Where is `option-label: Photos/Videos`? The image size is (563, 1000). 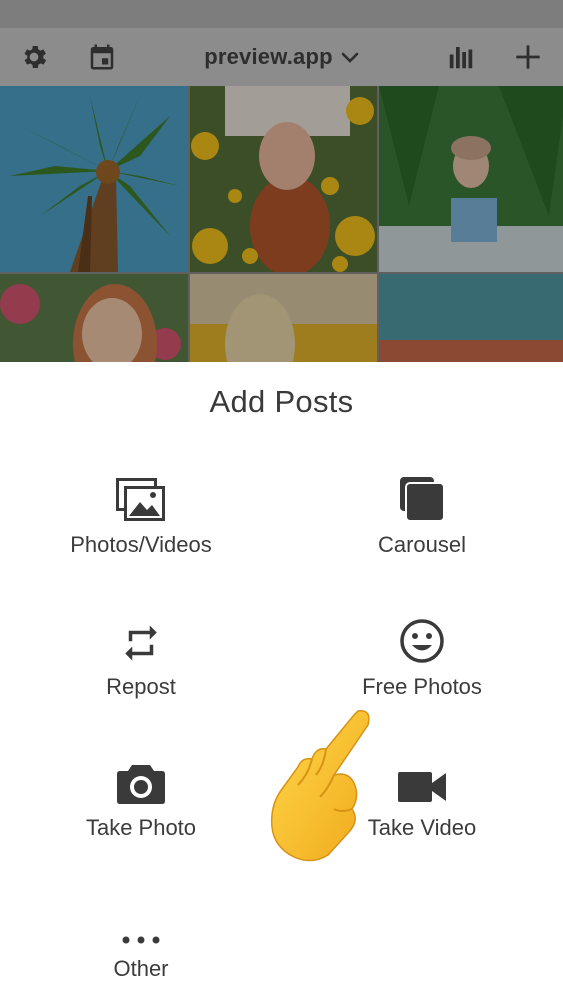 option-label: Photos/Videos is located at coordinates (141, 544).